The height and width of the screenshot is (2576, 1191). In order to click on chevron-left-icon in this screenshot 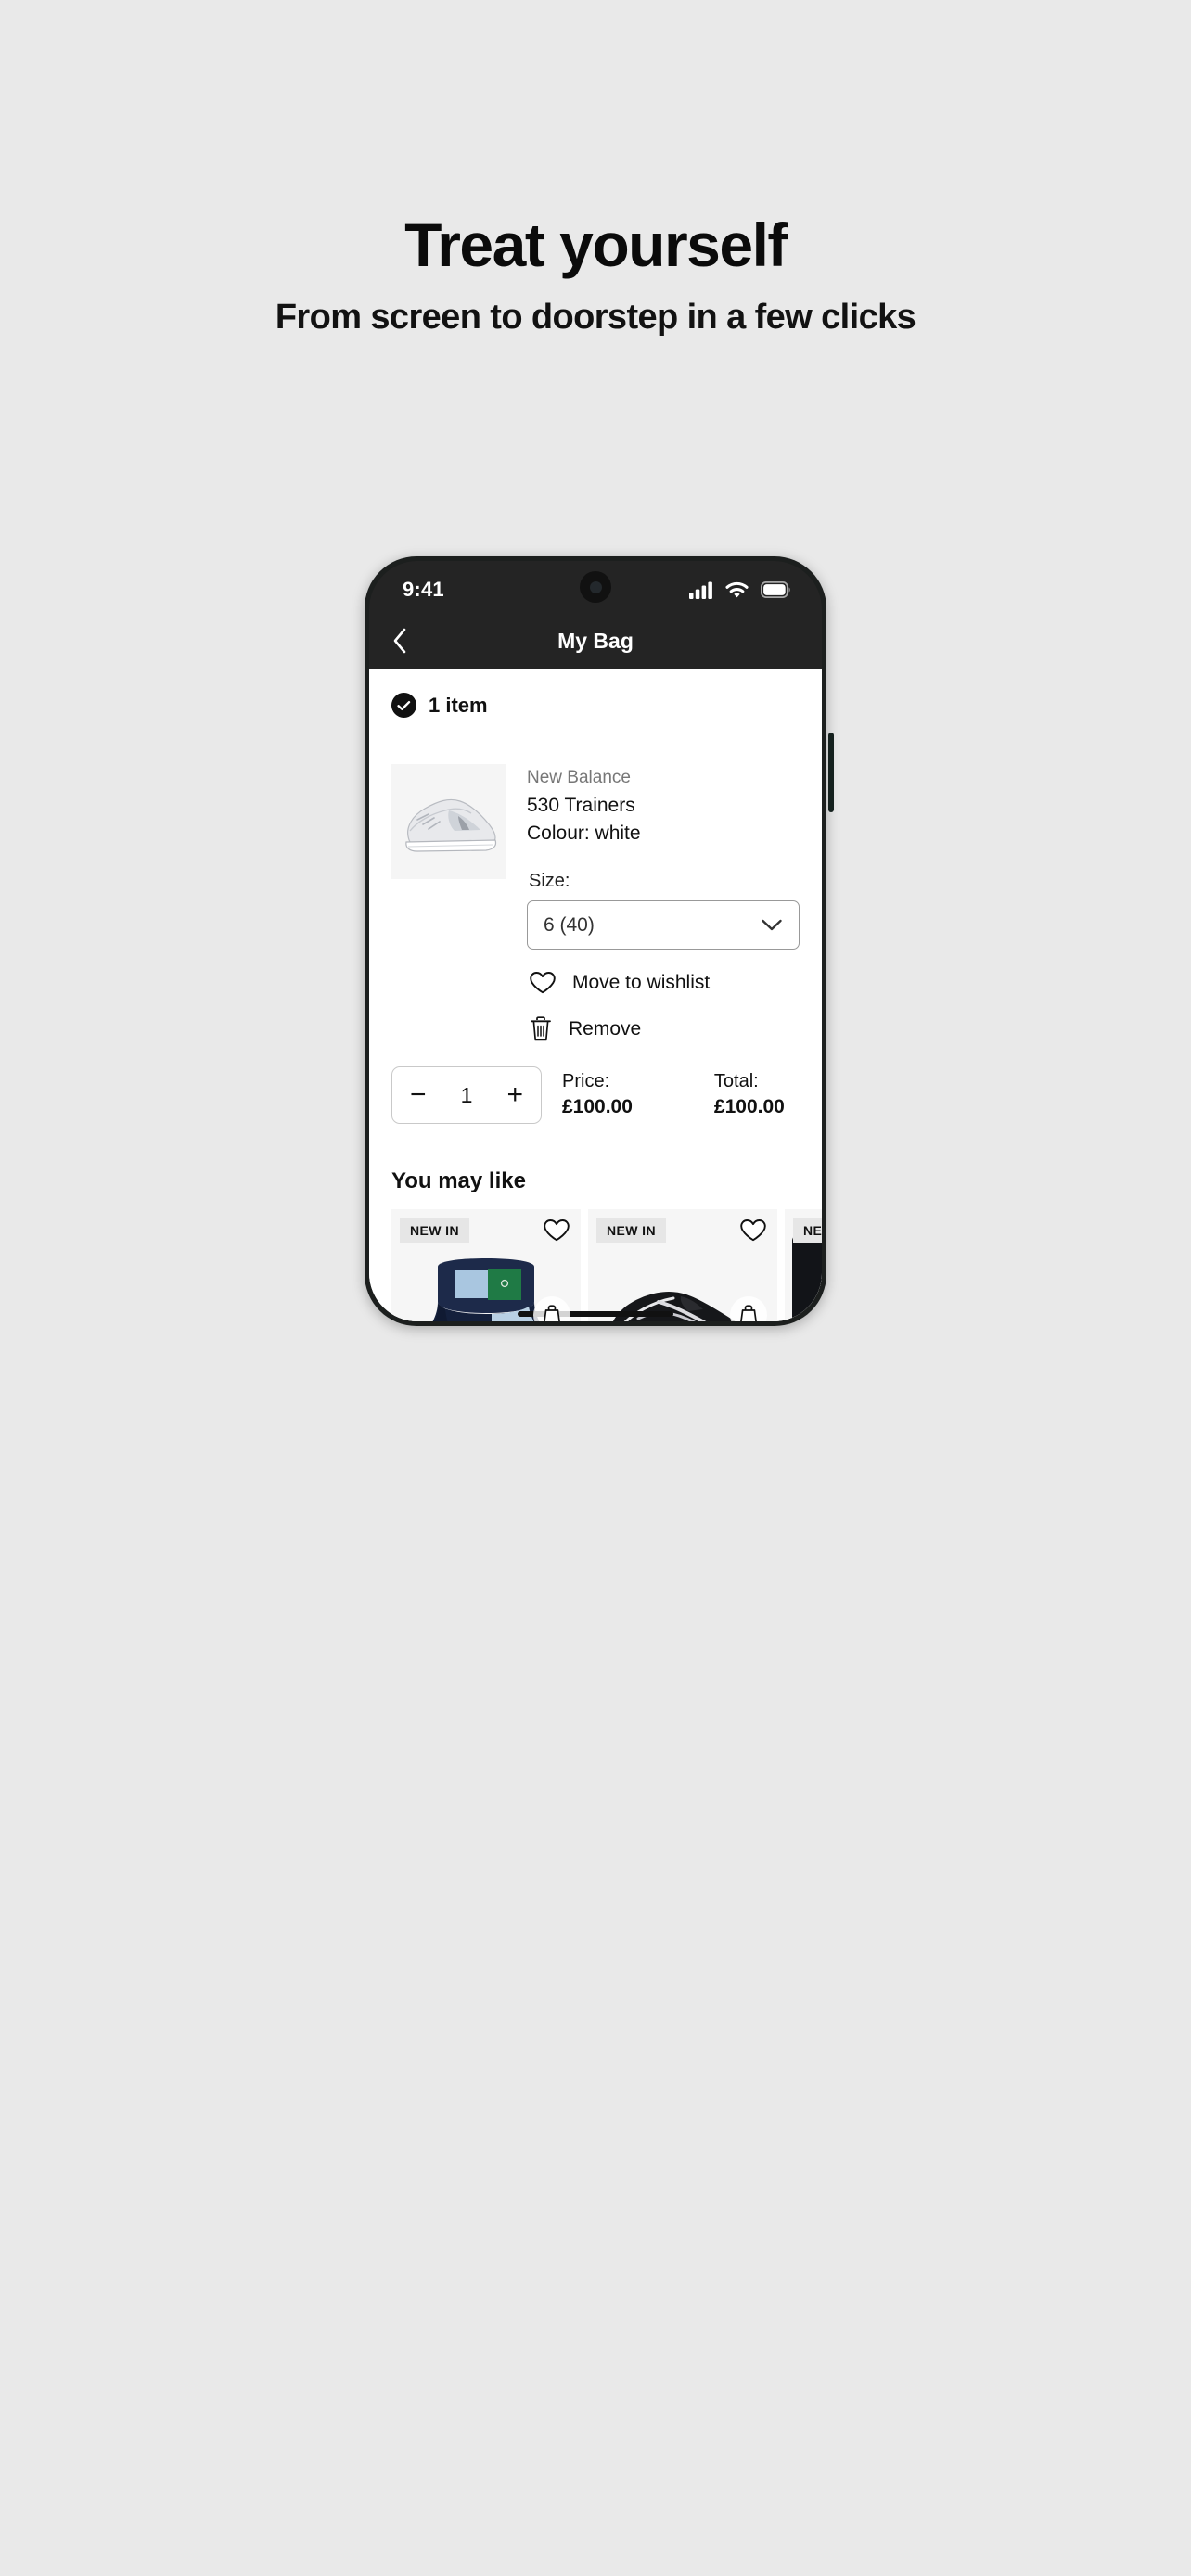, I will do `click(399, 641)`.